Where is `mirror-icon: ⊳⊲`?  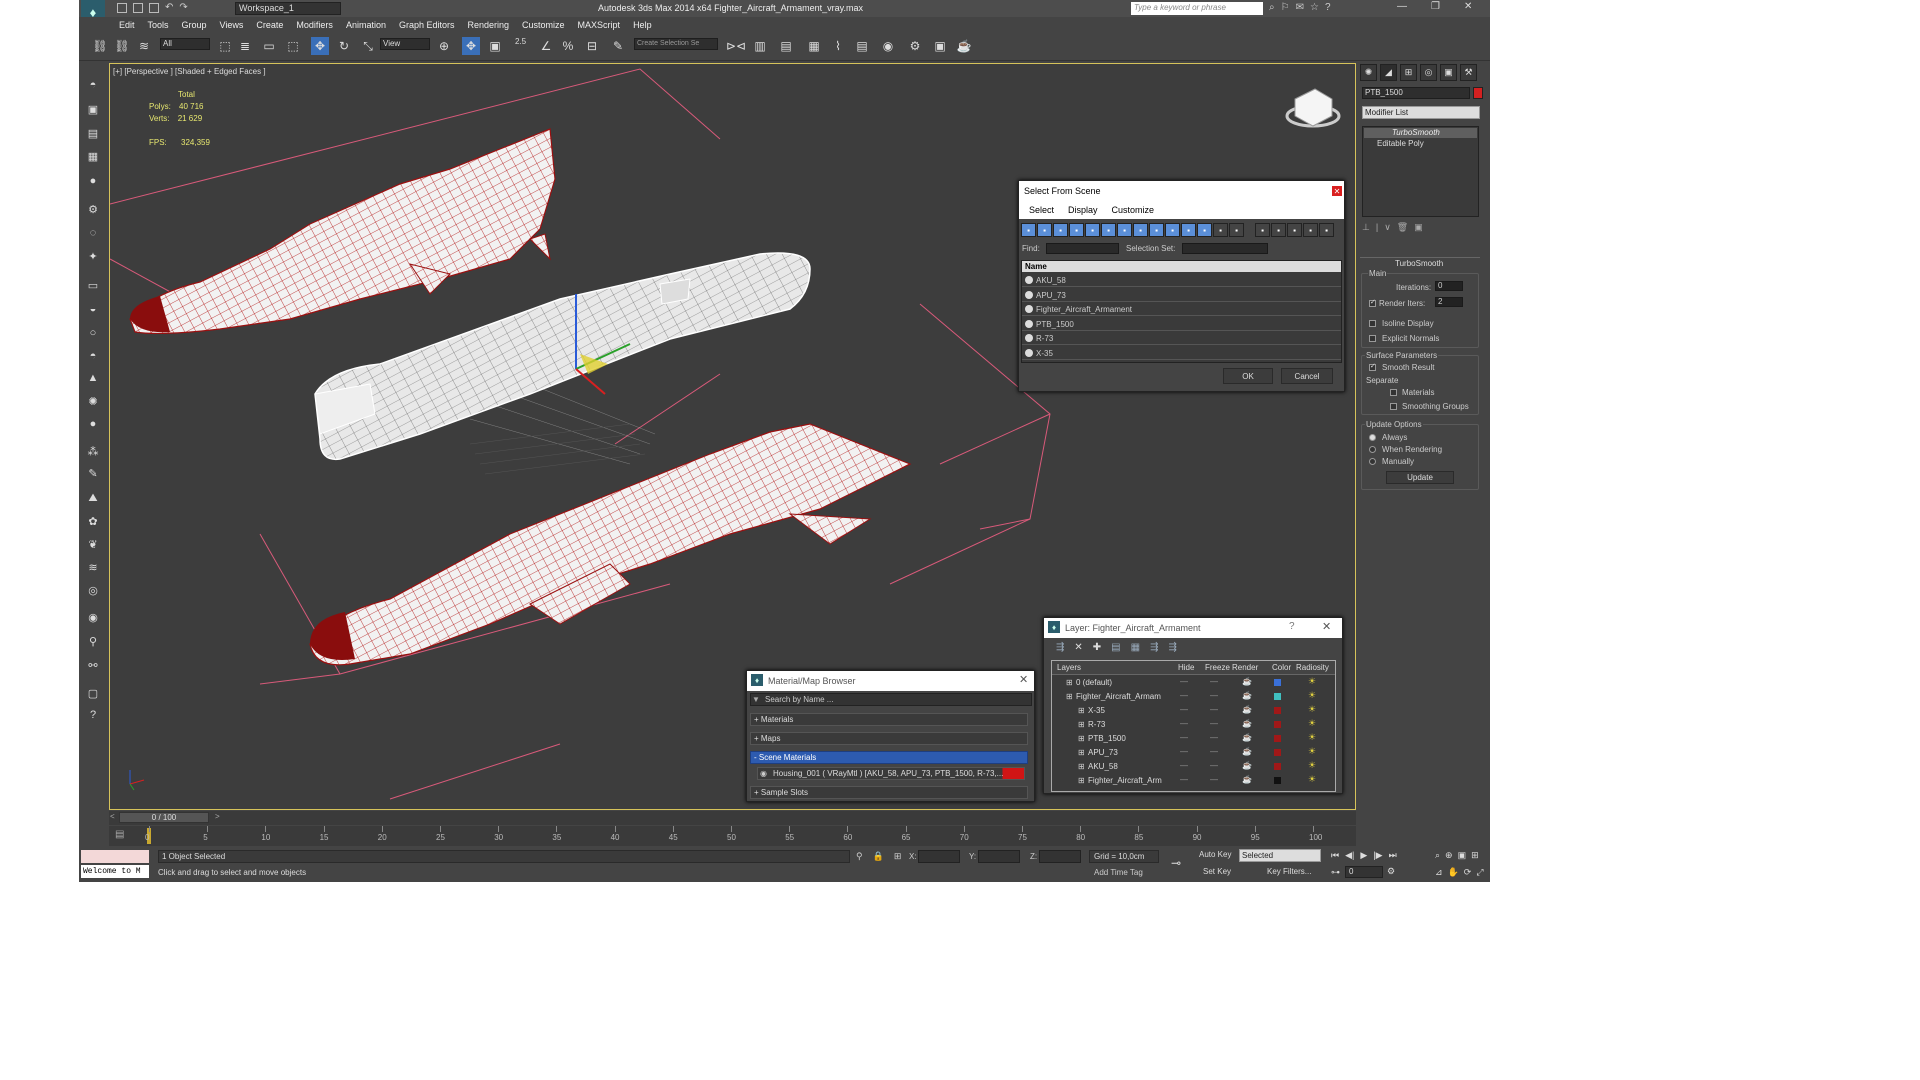 mirror-icon: ⊳⊲ is located at coordinates (736, 46).